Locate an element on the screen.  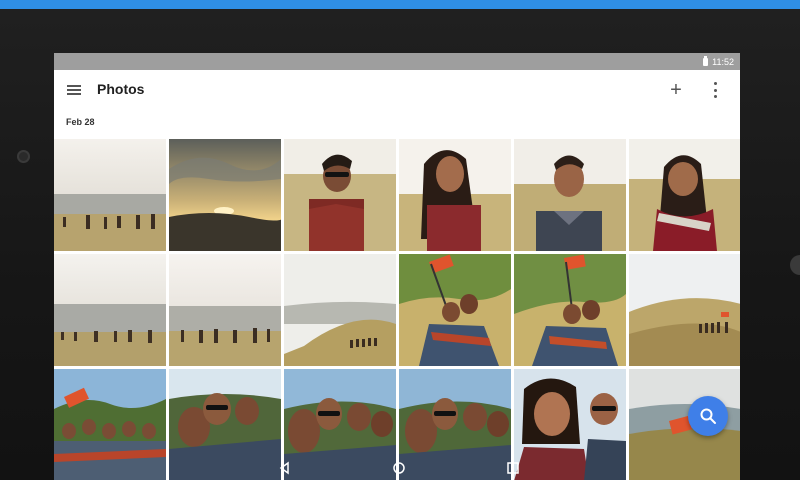
navigation-bar is located at coordinates (397, 469).